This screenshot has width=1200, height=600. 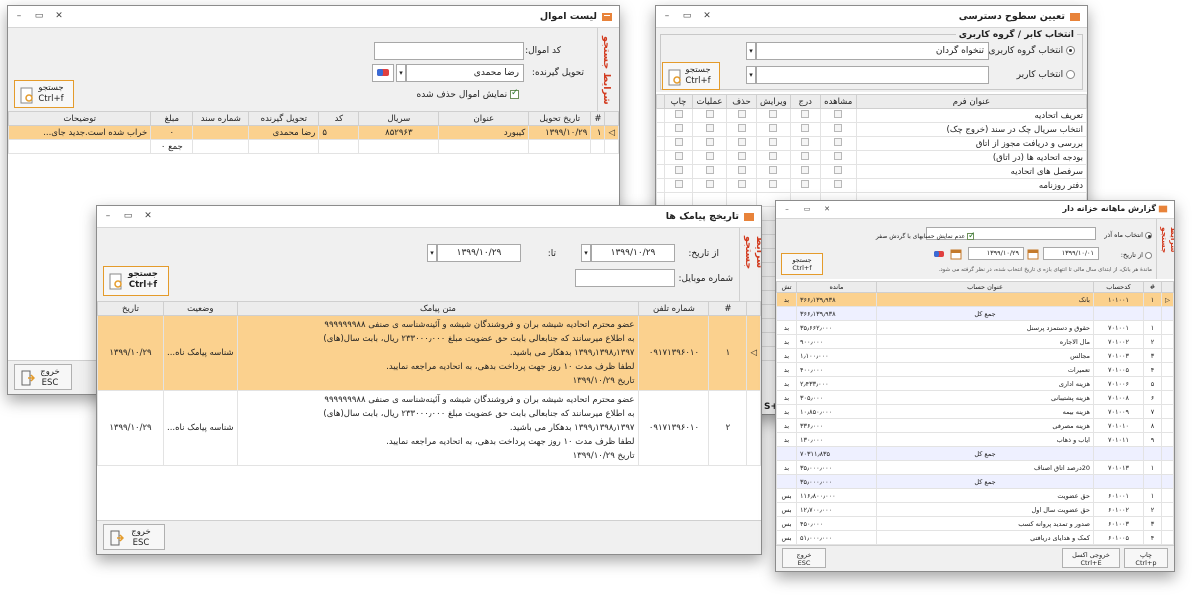 I want to click on col-account-code: کدحساب, so click(x=1118, y=287).